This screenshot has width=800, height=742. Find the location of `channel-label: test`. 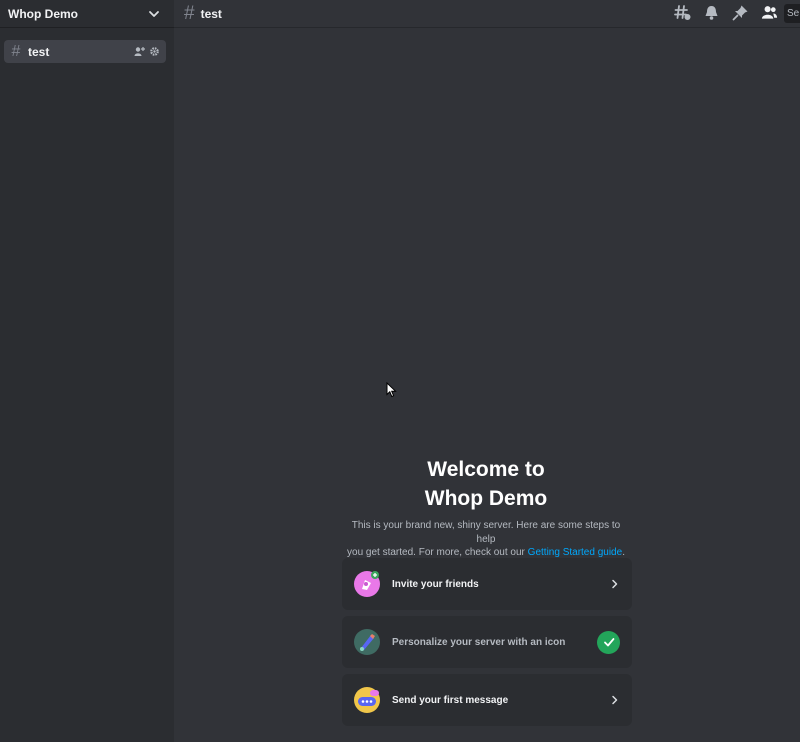

channel-label: test is located at coordinates (39, 51).